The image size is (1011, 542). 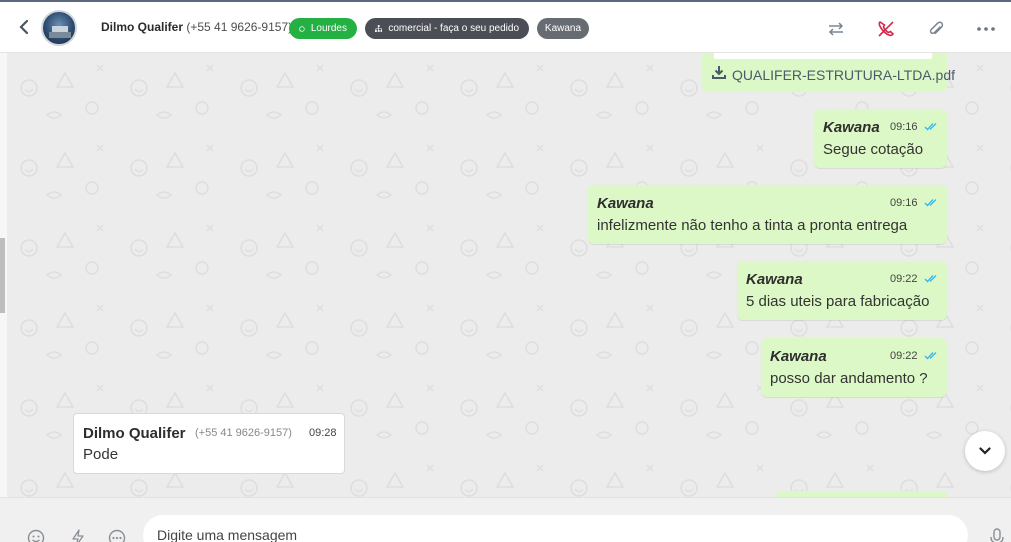 I want to click on chevron-down-icon, so click(x=985, y=451).